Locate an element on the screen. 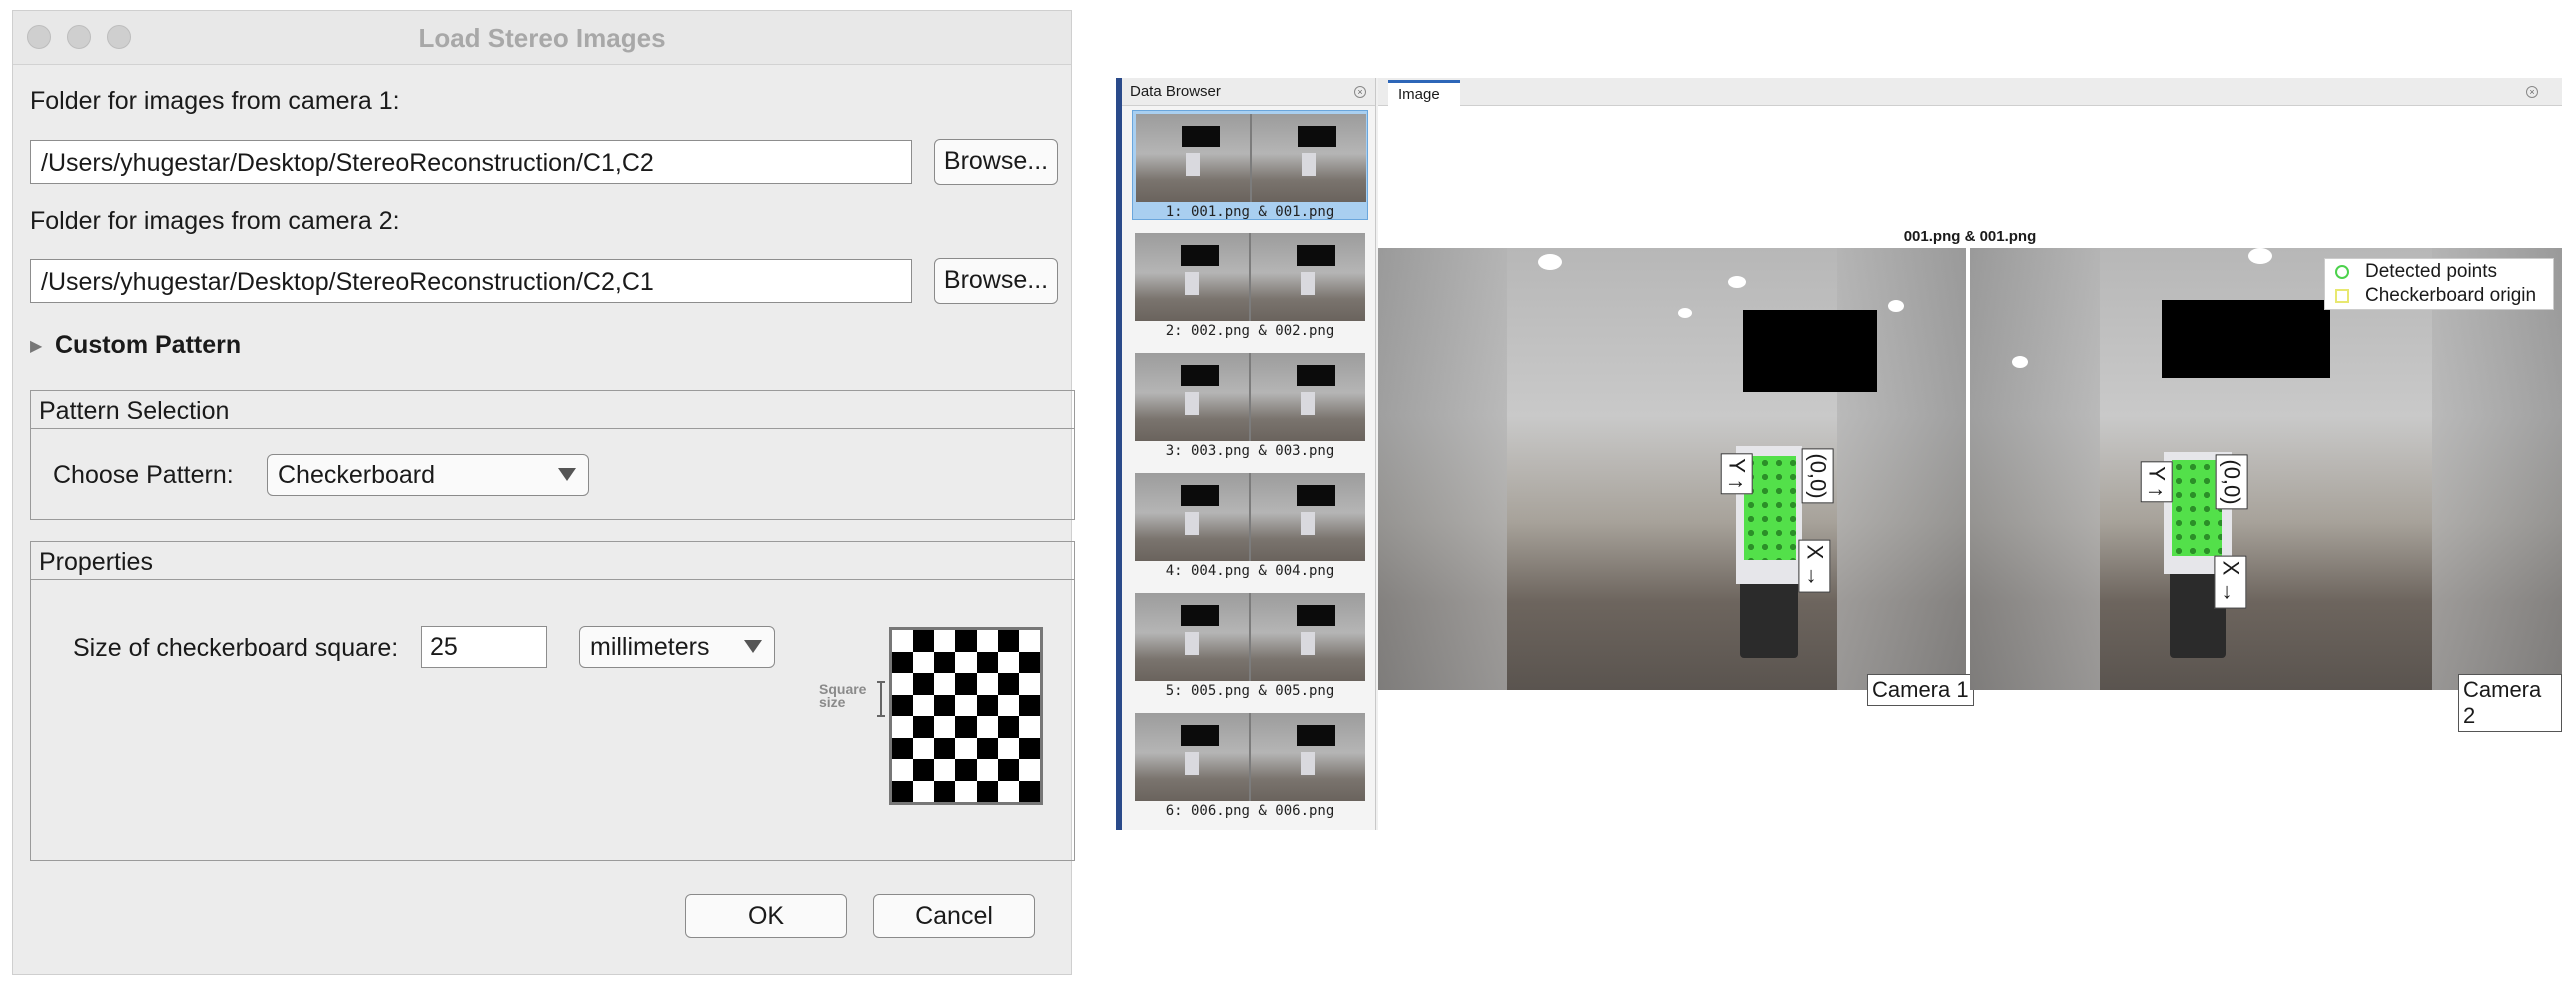  image-tab-bar: Image × is located at coordinates (1970, 92).